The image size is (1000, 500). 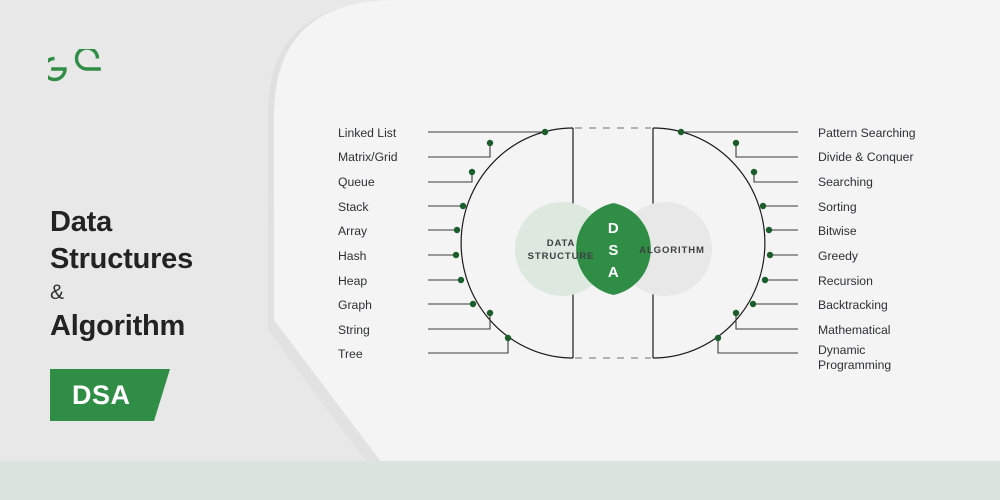 What do you see at coordinates (57, 292) in the screenshot?
I see `headline-ampersand: &` at bounding box center [57, 292].